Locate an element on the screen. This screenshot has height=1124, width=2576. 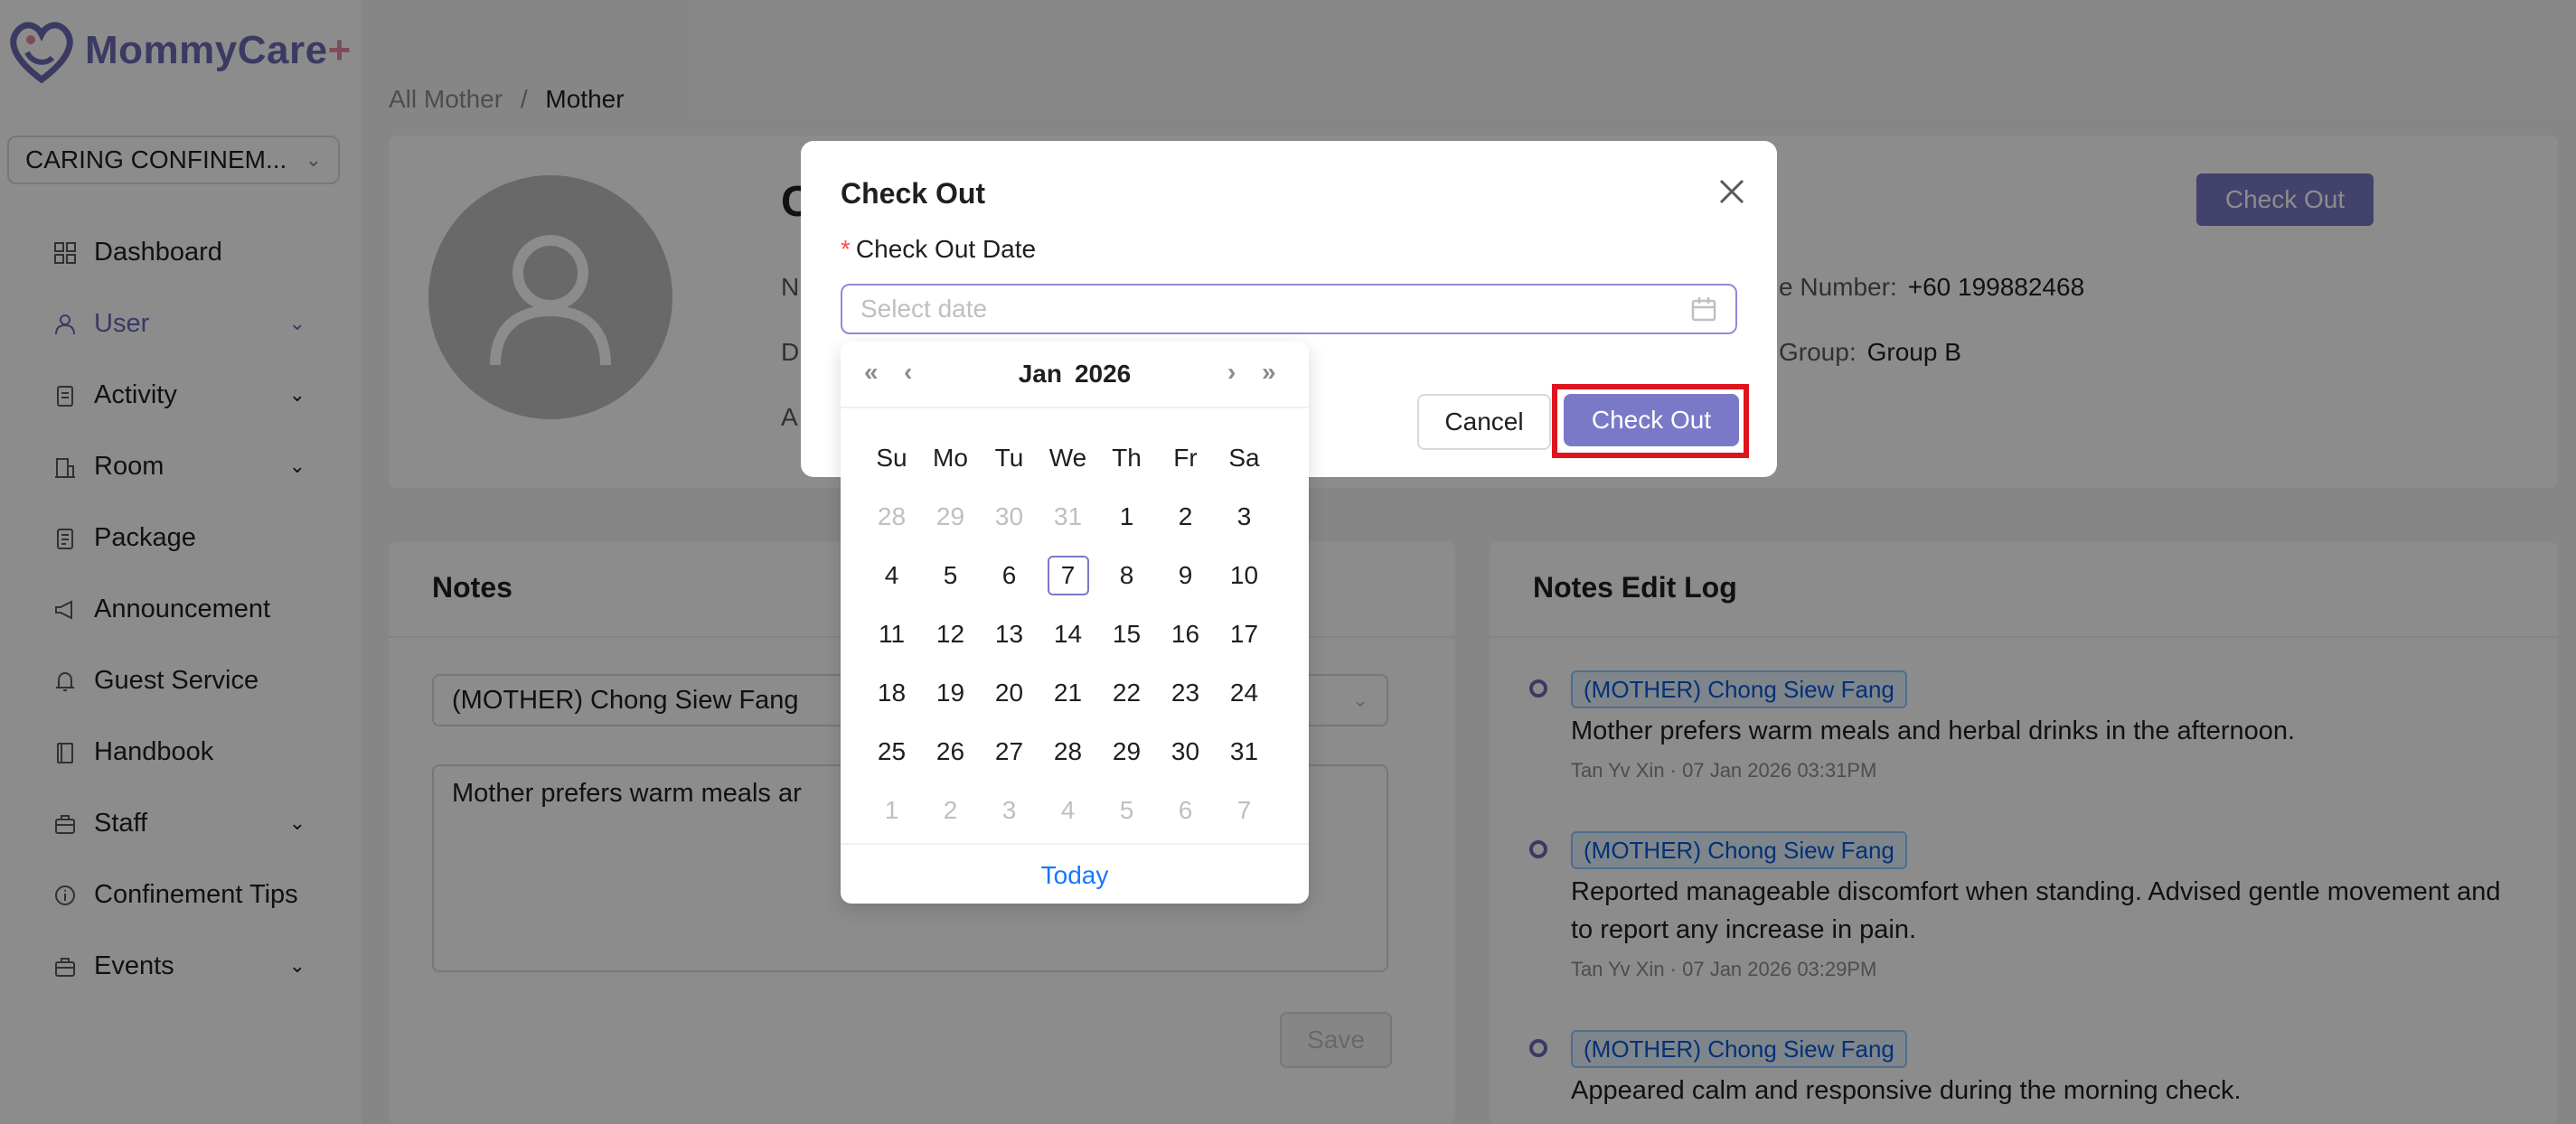
calendar-day-number: 20 is located at coordinates (1009, 692).